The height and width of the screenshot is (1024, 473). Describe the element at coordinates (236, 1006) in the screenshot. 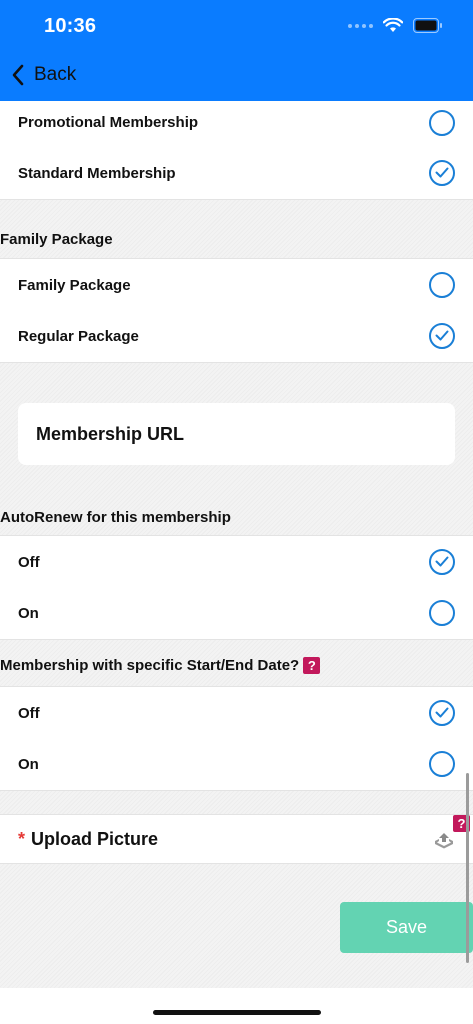

I see `bottom-bar` at that location.